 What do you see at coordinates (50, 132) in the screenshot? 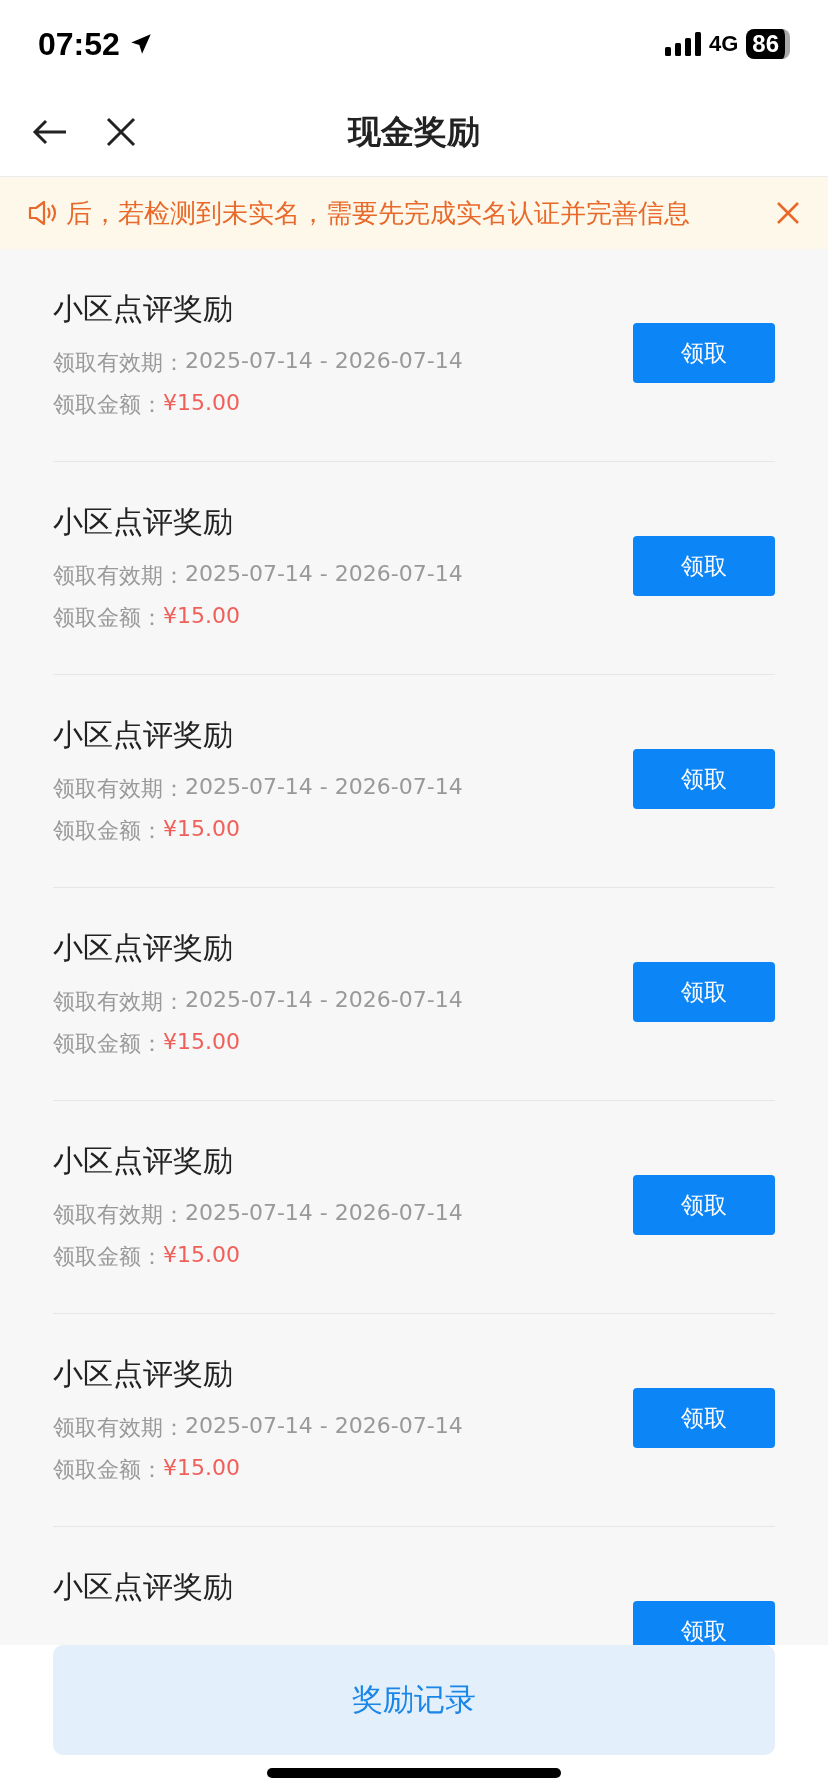
I see `back-icon` at bounding box center [50, 132].